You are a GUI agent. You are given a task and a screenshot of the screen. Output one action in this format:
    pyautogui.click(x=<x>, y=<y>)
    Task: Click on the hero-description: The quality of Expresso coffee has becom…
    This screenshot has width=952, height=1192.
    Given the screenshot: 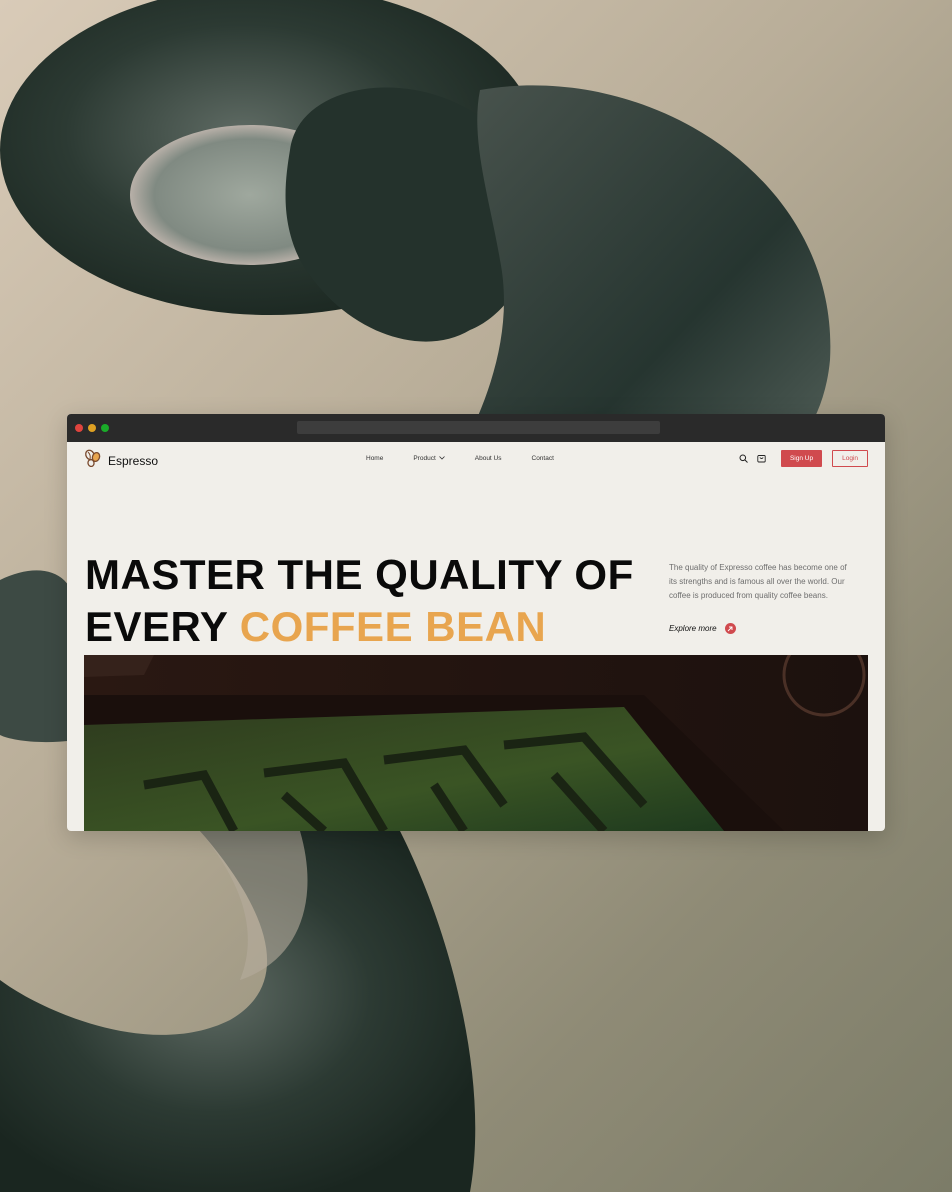 What is the action you would take?
    pyautogui.click(x=758, y=581)
    